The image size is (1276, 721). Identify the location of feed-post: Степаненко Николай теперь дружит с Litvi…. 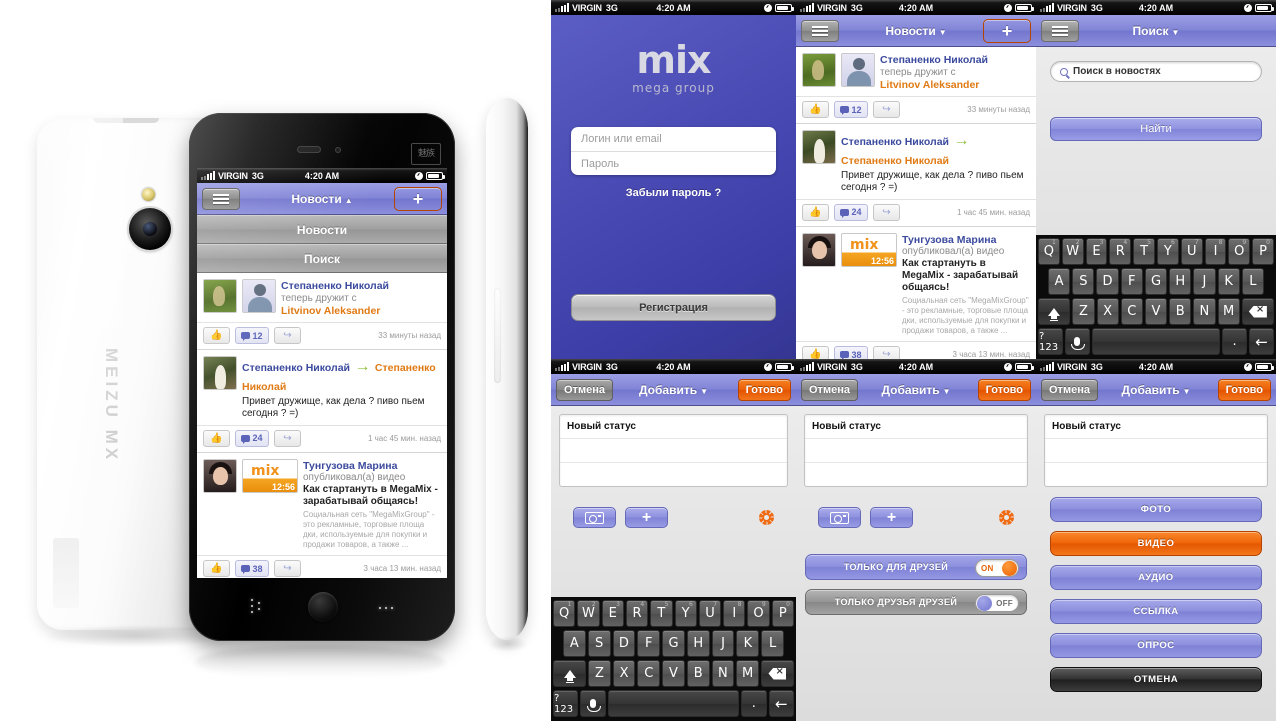
(322, 295).